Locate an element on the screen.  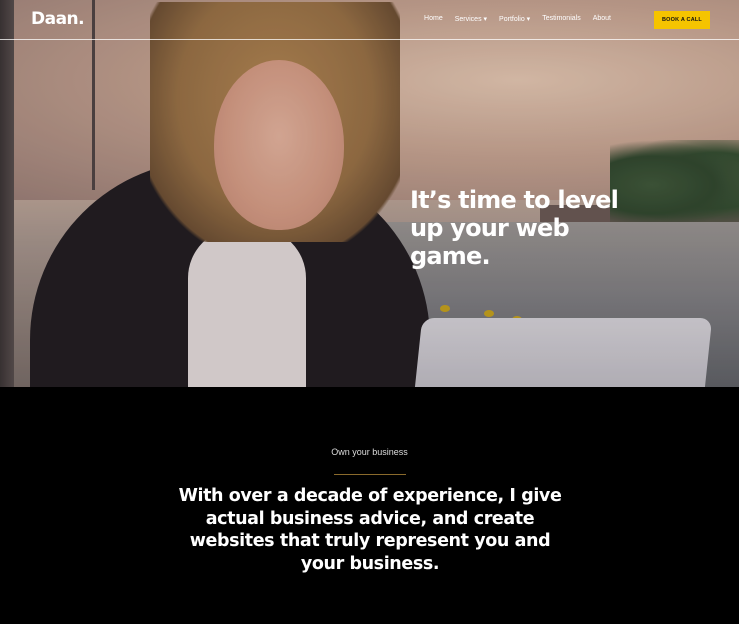
intro-eyebrow: Own your business is located at coordinates (369, 452).